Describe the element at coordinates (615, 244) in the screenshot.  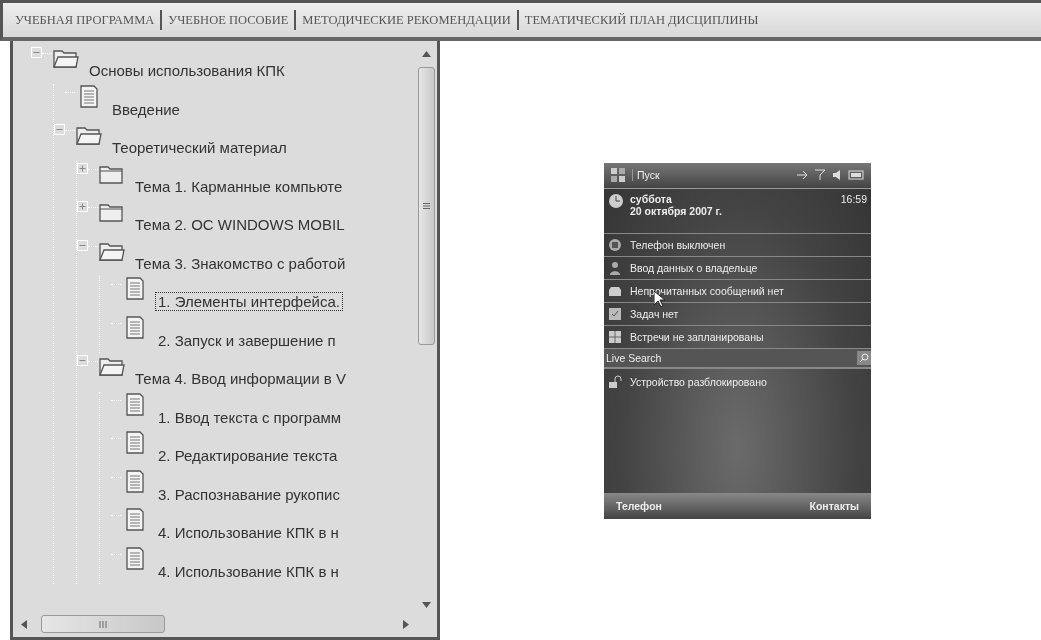
I see `phone-icon` at that location.